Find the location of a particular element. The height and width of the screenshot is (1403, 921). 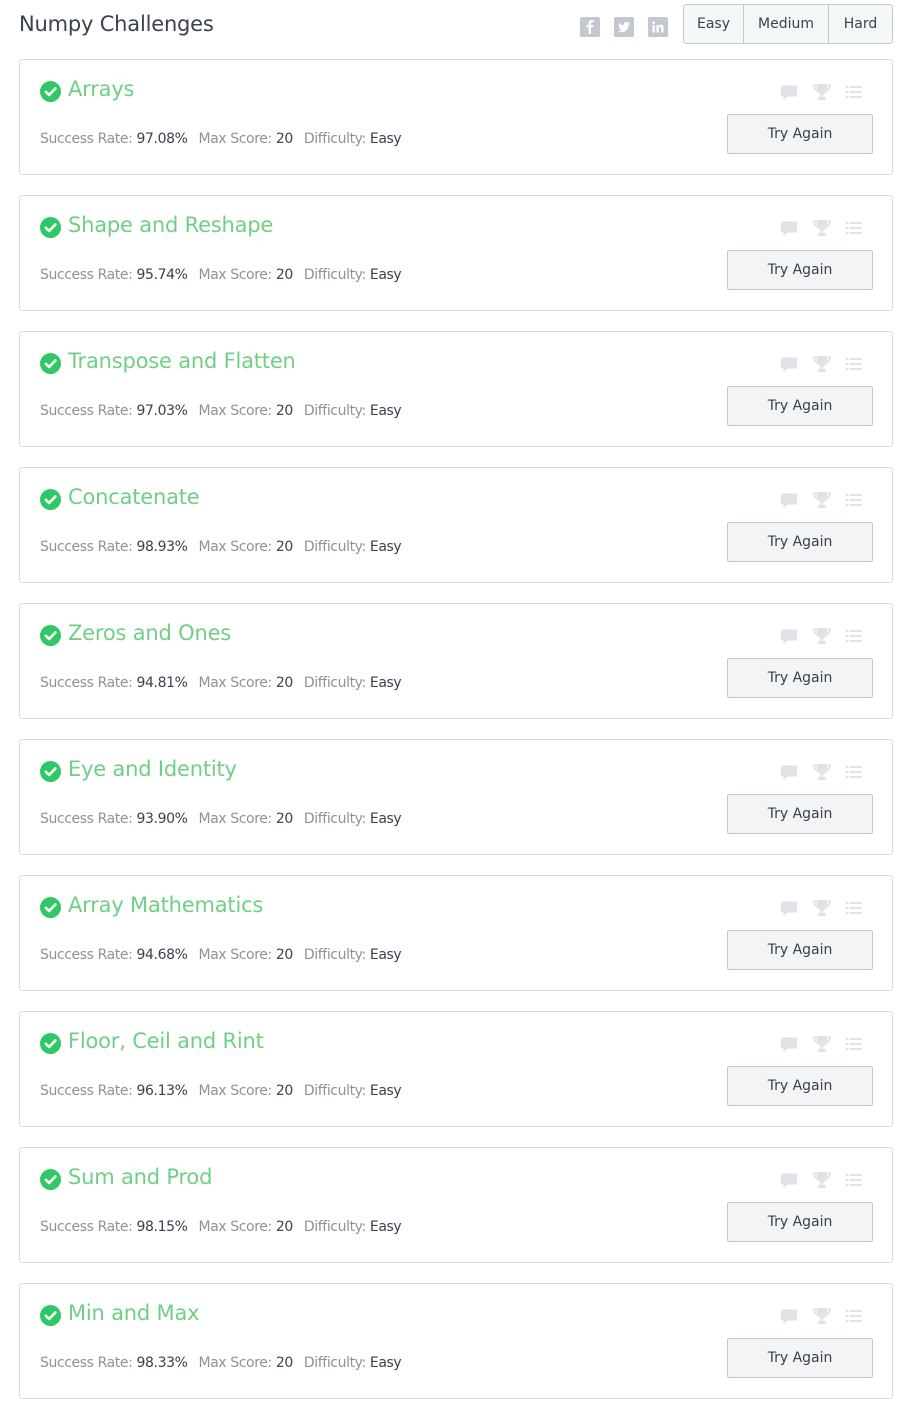

challenge-title: Arrays is located at coordinates (101, 89).